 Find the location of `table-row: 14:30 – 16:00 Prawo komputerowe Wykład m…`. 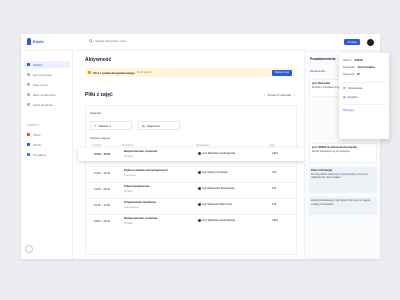

table-row: 14:30 – 16:00 Prawo komputerowe Wykład m… is located at coordinates (191, 188).